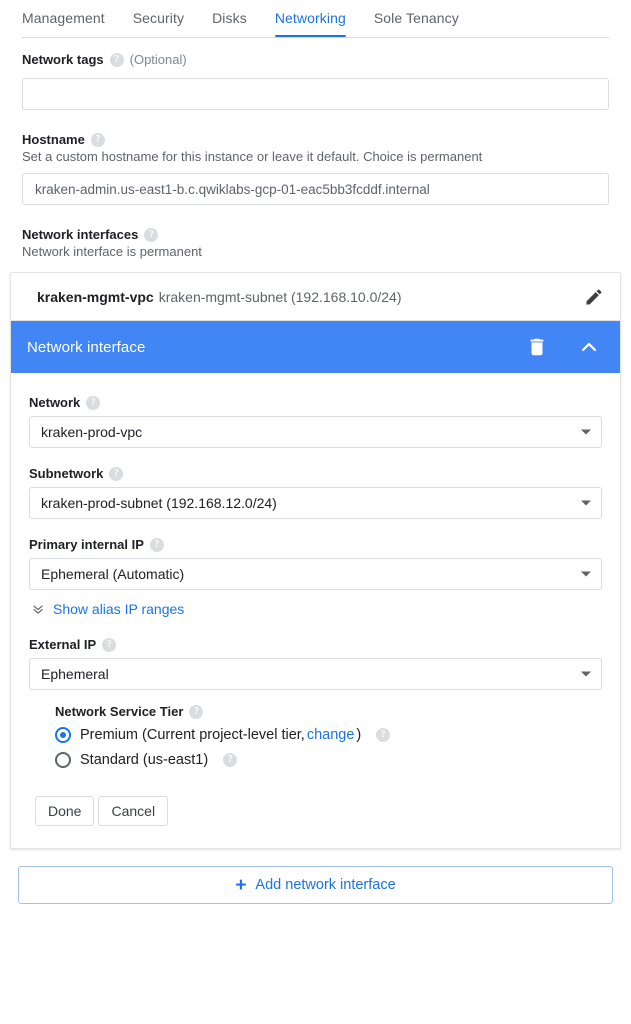 The image size is (631, 1024). Describe the element at coordinates (315, 94) in the screenshot. I see `network-tags-input` at that location.